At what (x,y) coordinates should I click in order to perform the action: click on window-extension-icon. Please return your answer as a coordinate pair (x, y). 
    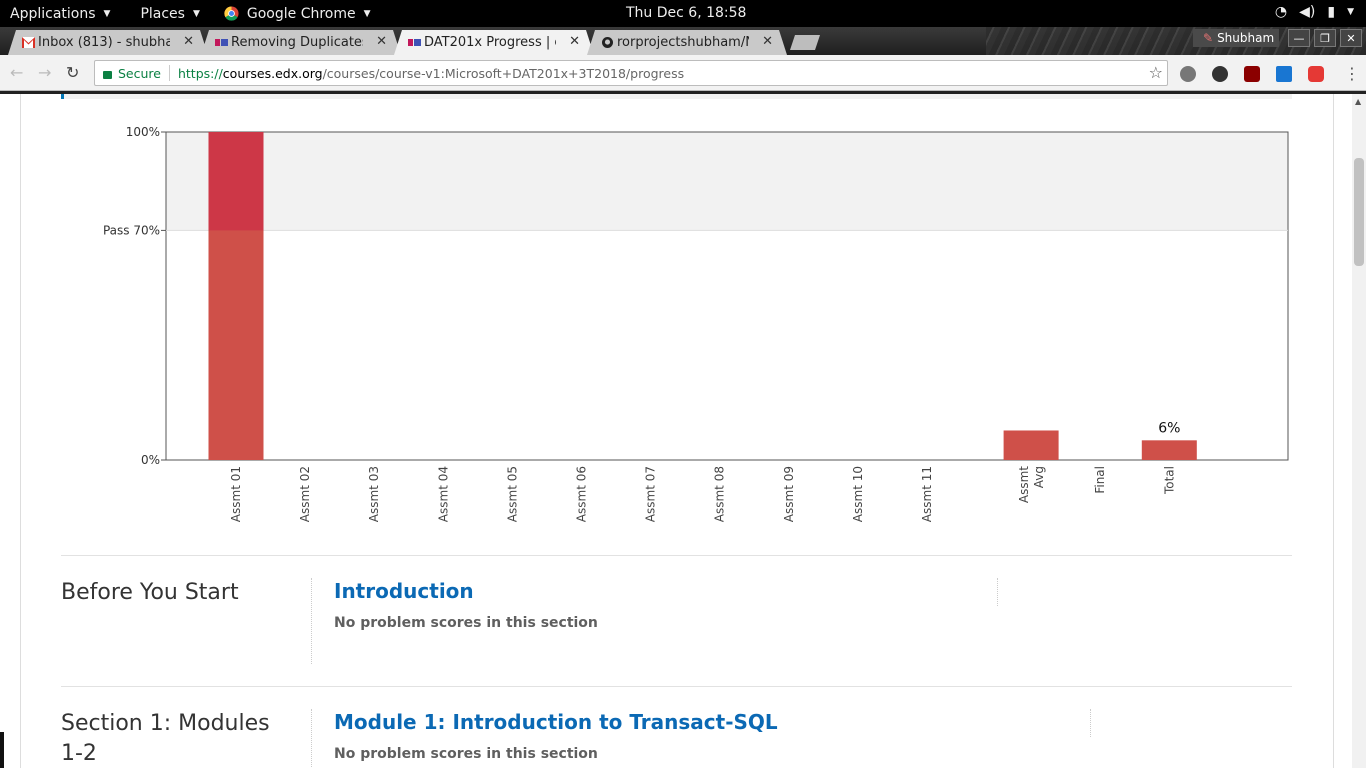
    Looking at the image, I should click on (1284, 74).